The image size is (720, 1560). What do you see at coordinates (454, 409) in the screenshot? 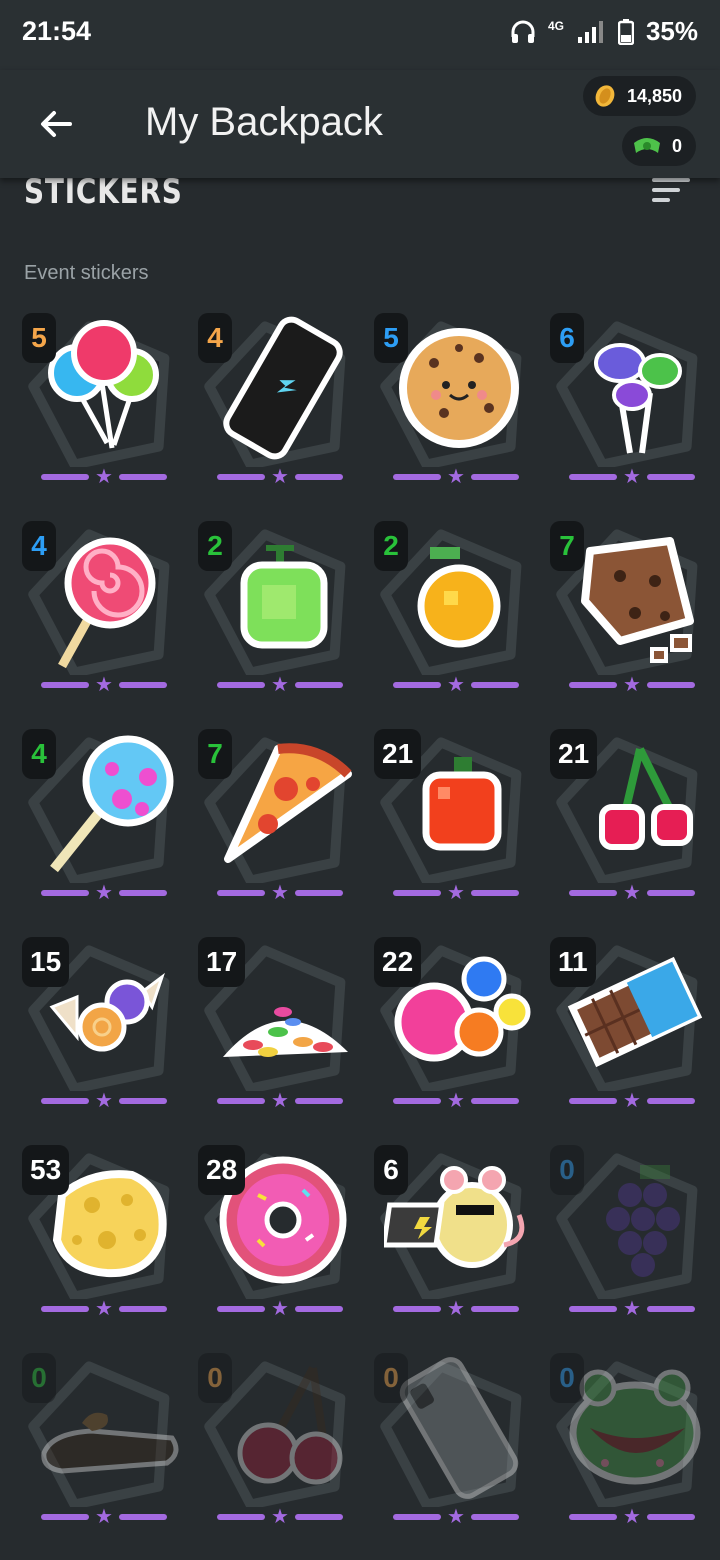
I see `sticker-card-cookie-face: 5 ★` at bounding box center [454, 409].